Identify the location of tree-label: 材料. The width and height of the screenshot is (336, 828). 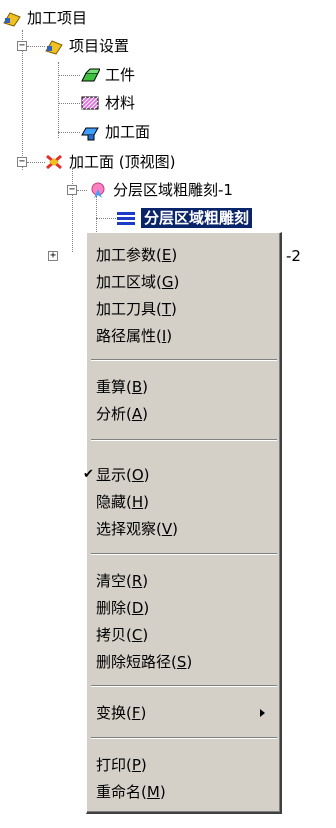
(120, 103).